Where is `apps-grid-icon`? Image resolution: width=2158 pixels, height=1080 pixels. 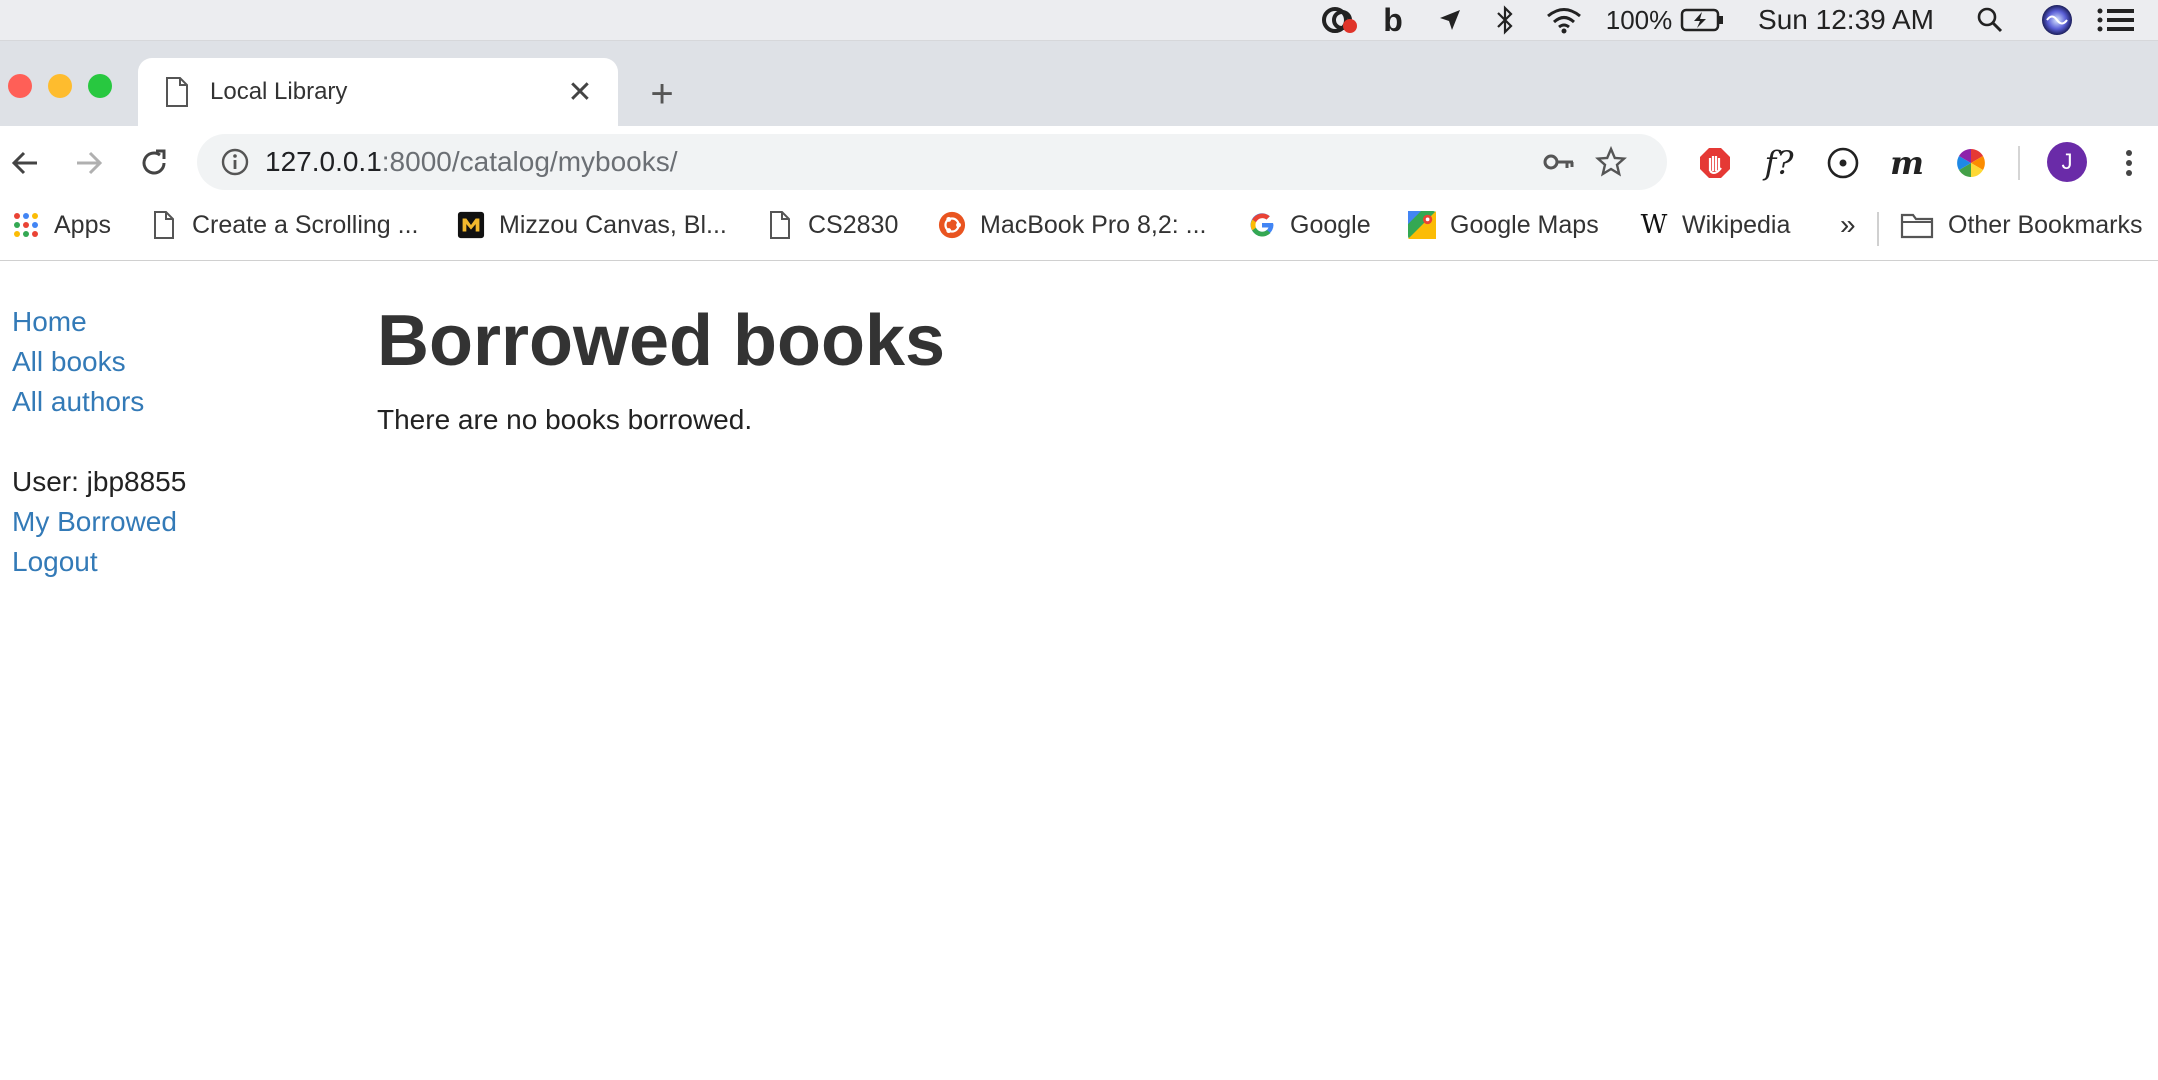 apps-grid-icon is located at coordinates (26, 225).